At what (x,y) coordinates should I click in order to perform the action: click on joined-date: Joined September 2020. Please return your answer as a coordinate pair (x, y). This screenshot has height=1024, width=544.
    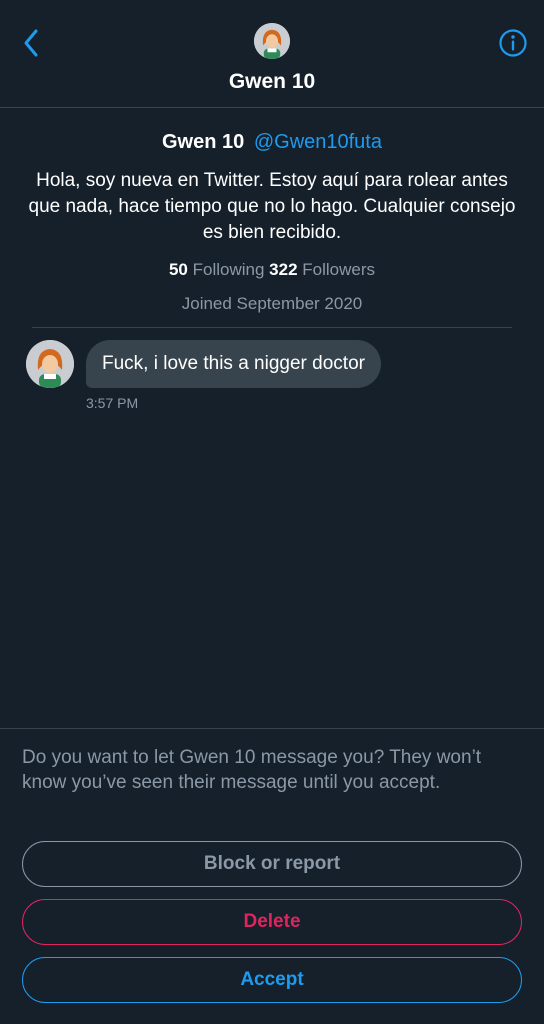
    Looking at the image, I should click on (272, 303).